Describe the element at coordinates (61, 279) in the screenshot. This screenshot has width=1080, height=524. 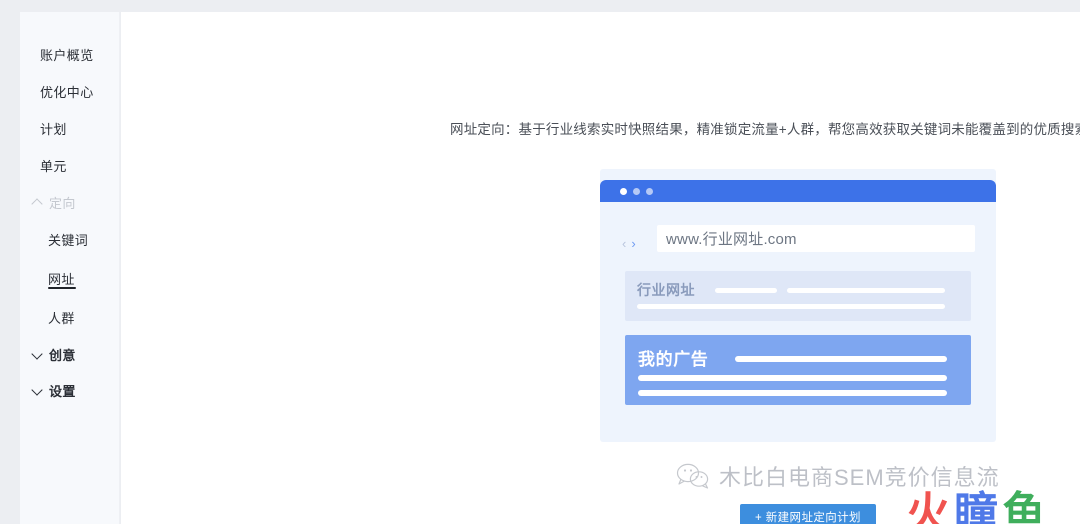
I see `sidebar-item-label: 网址` at that location.